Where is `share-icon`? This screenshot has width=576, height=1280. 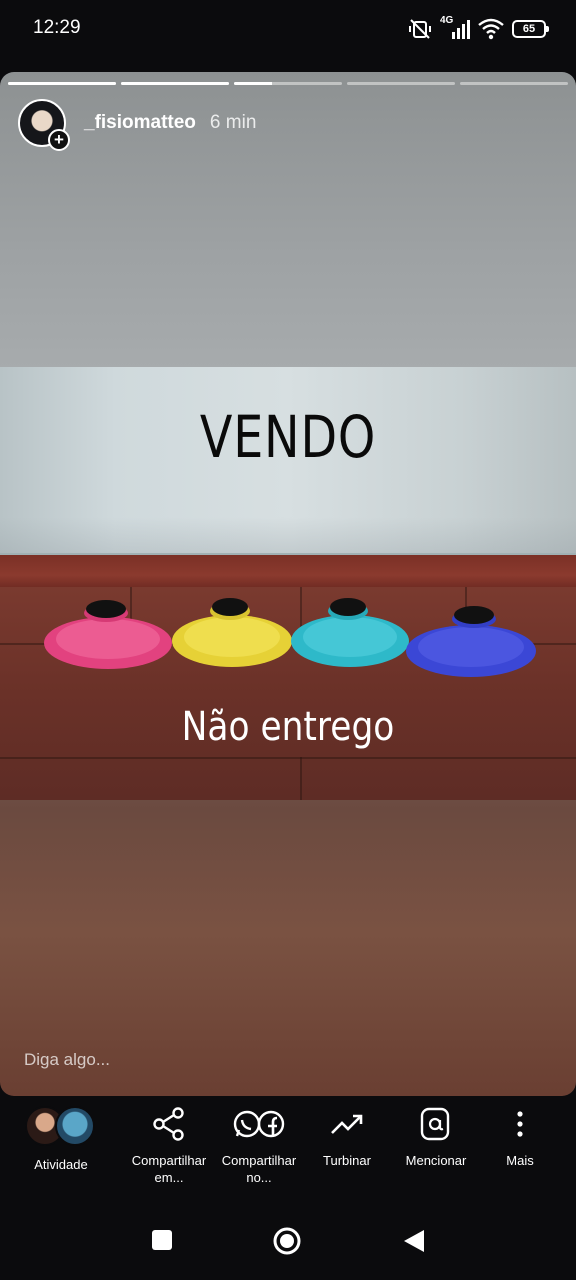 share-icon is located at coordinates (168, 1124).